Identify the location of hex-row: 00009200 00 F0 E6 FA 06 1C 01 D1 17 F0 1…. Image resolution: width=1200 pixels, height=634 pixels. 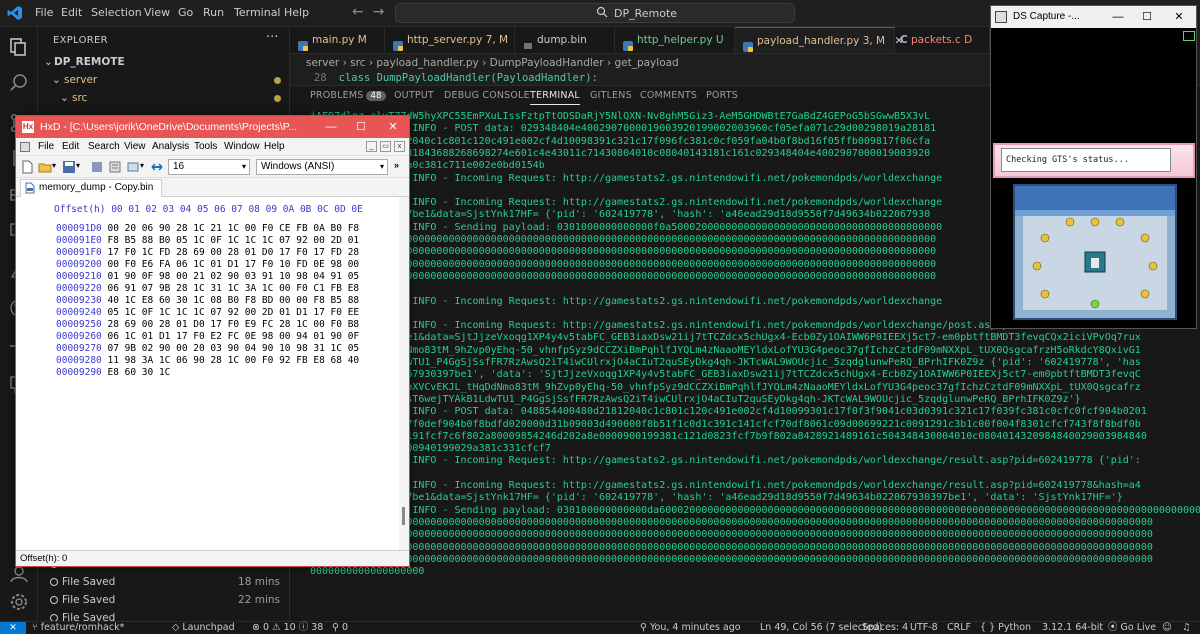
(207, 264).